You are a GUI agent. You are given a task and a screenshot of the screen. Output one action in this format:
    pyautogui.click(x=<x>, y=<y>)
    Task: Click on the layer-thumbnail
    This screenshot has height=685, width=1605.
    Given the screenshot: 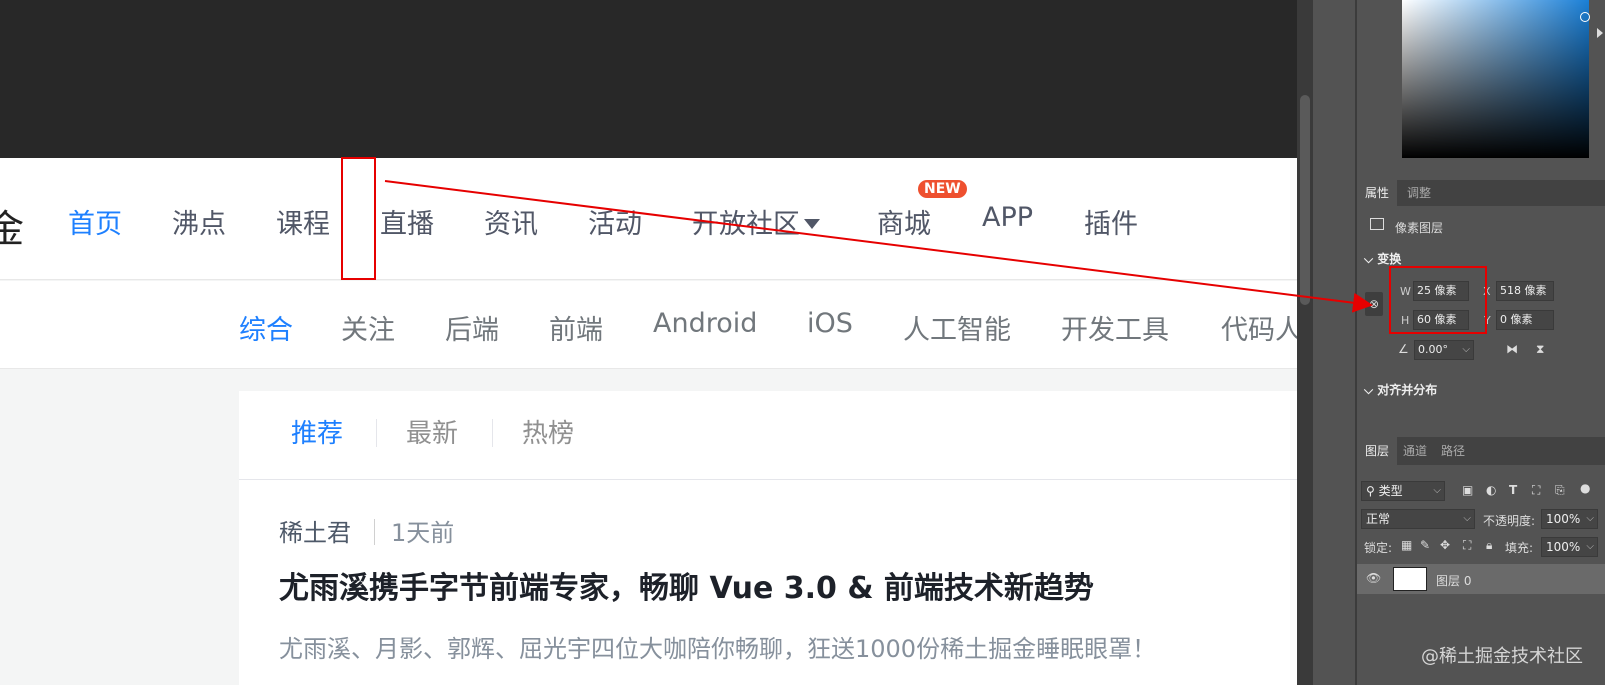 What is the action you would take?
    pyautogui.click(x=1410, y=579)
    